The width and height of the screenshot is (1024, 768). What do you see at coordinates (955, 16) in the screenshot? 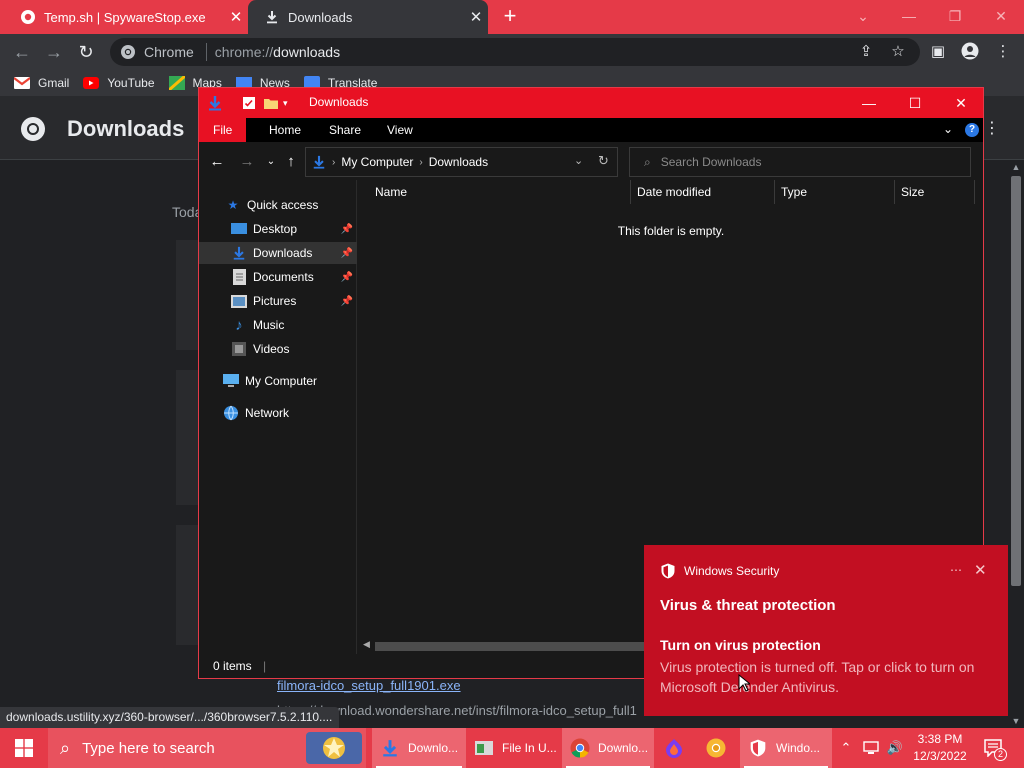
I see `restore-button: ❐` at bounding box center [955, 16].